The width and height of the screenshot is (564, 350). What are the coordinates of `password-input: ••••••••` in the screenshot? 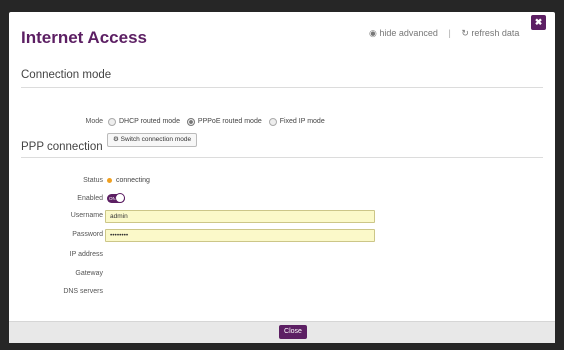 It's located at (240, 235).